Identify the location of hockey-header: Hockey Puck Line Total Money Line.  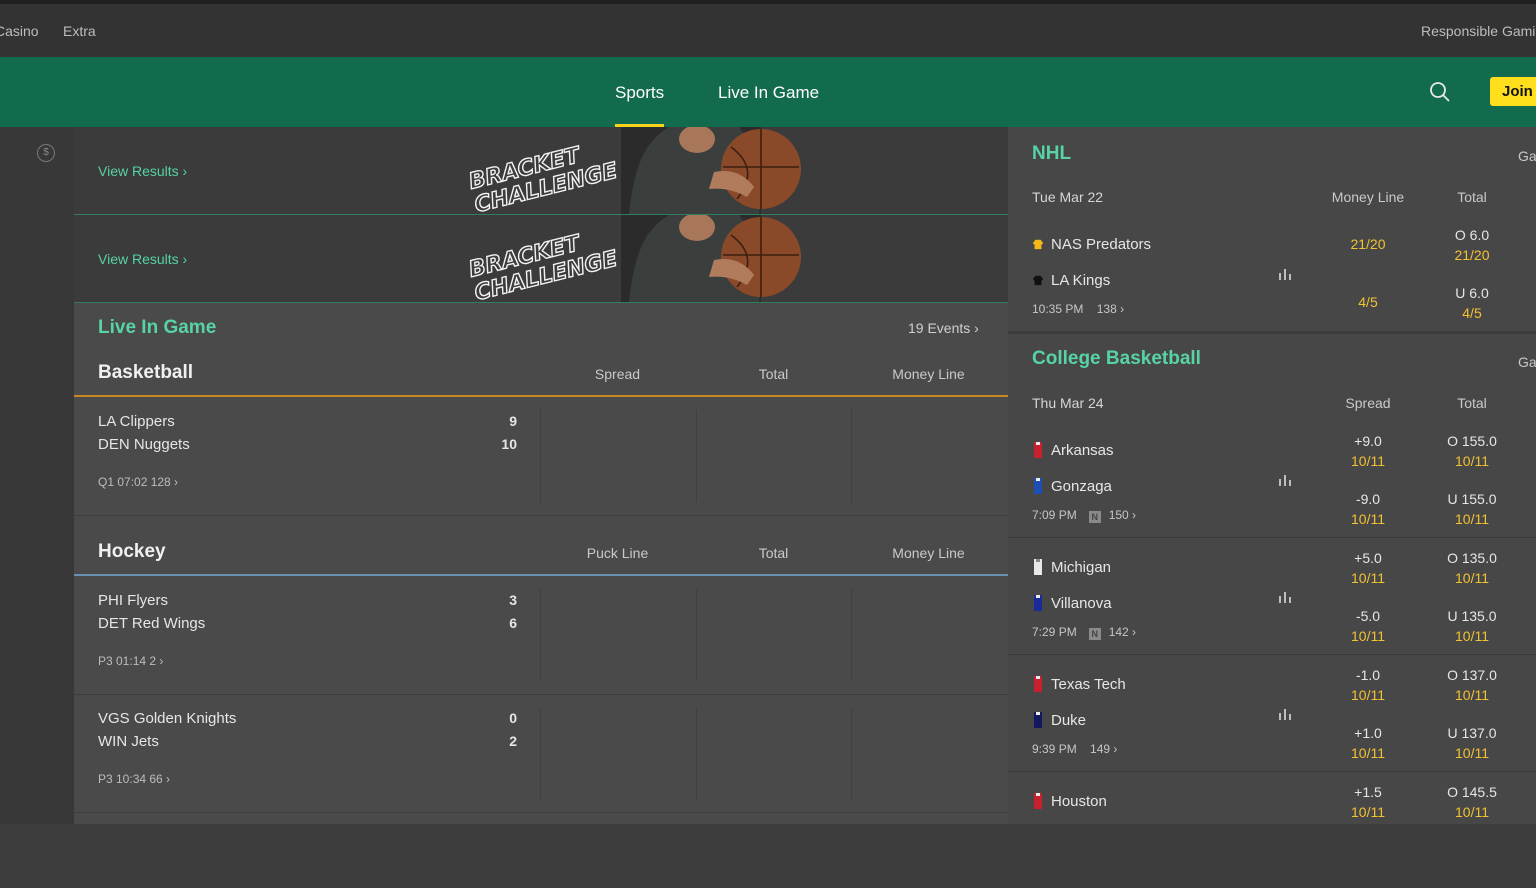
(541, 554).